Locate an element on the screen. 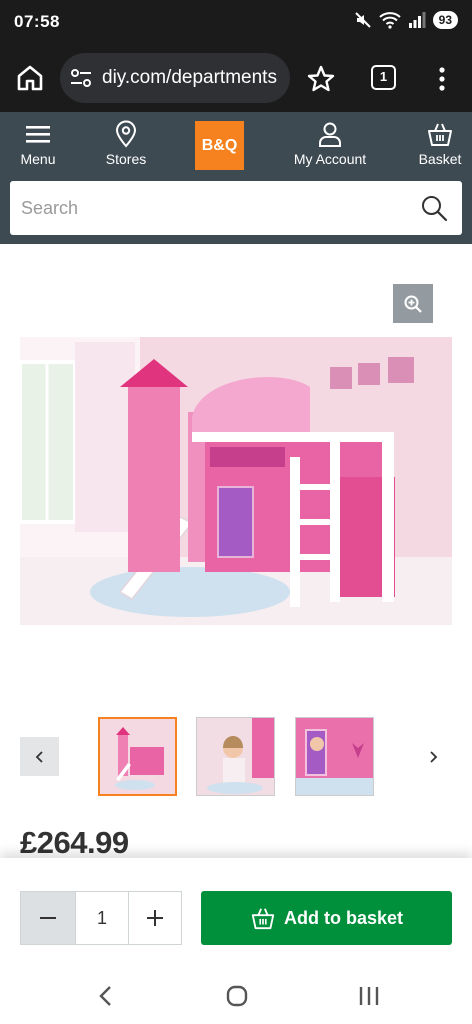 The width and height of the screenshot is (472, 1024). thumbnail-3-image is located at coordinates (334, 756).